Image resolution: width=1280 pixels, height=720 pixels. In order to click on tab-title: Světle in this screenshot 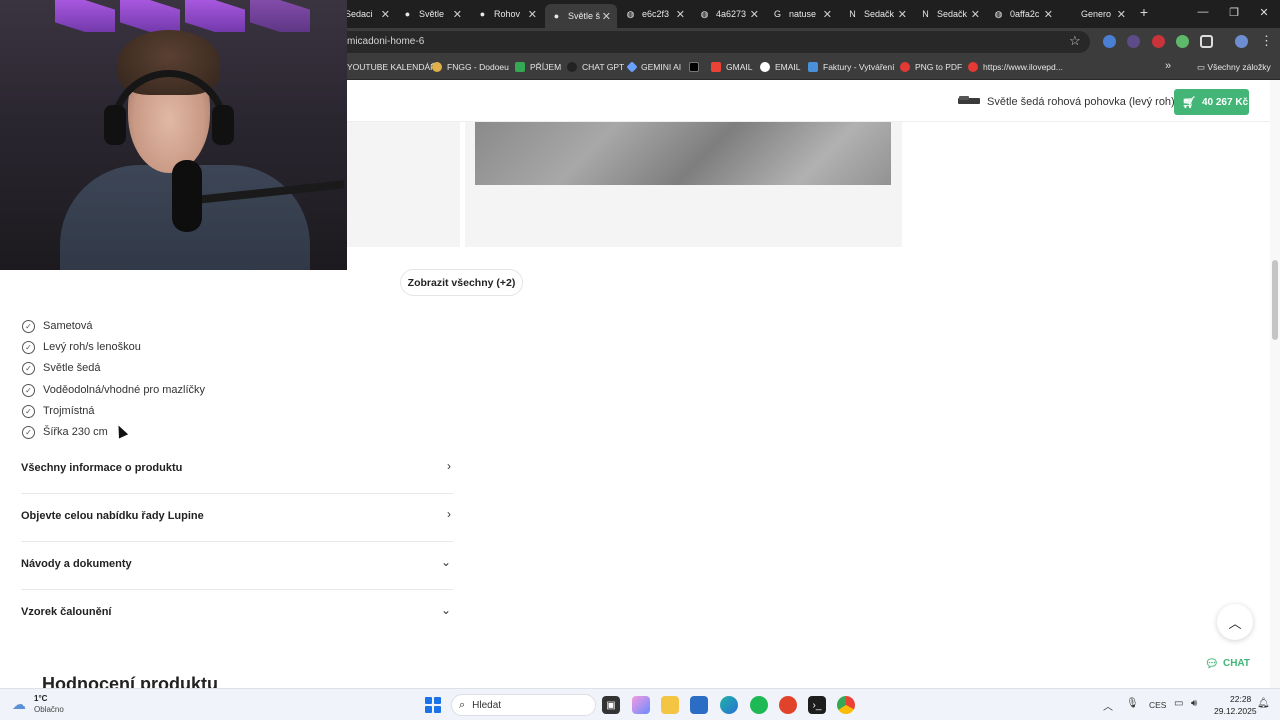, I will do `click(432, 14)`.